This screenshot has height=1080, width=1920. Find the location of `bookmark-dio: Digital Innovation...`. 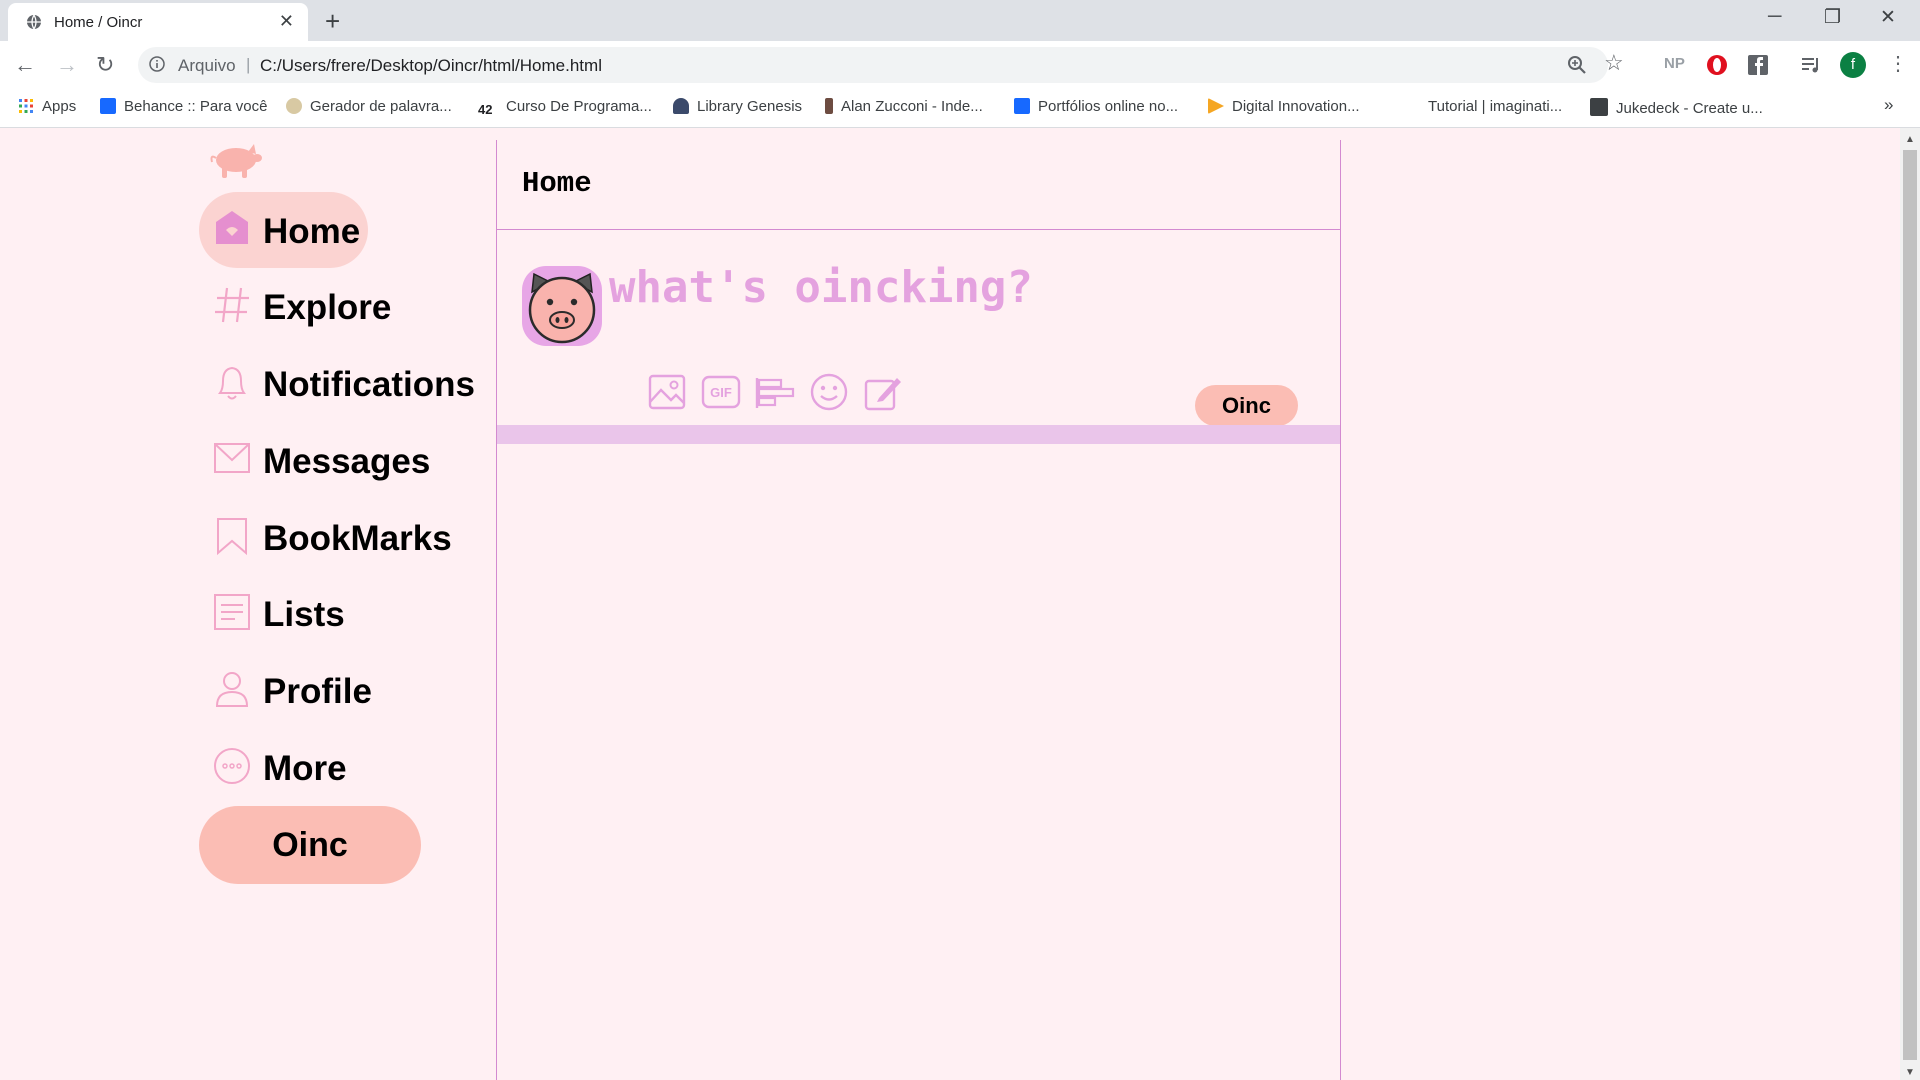

bookmark-dio: Digital Innovation... is located at coordinates (1284, 106).